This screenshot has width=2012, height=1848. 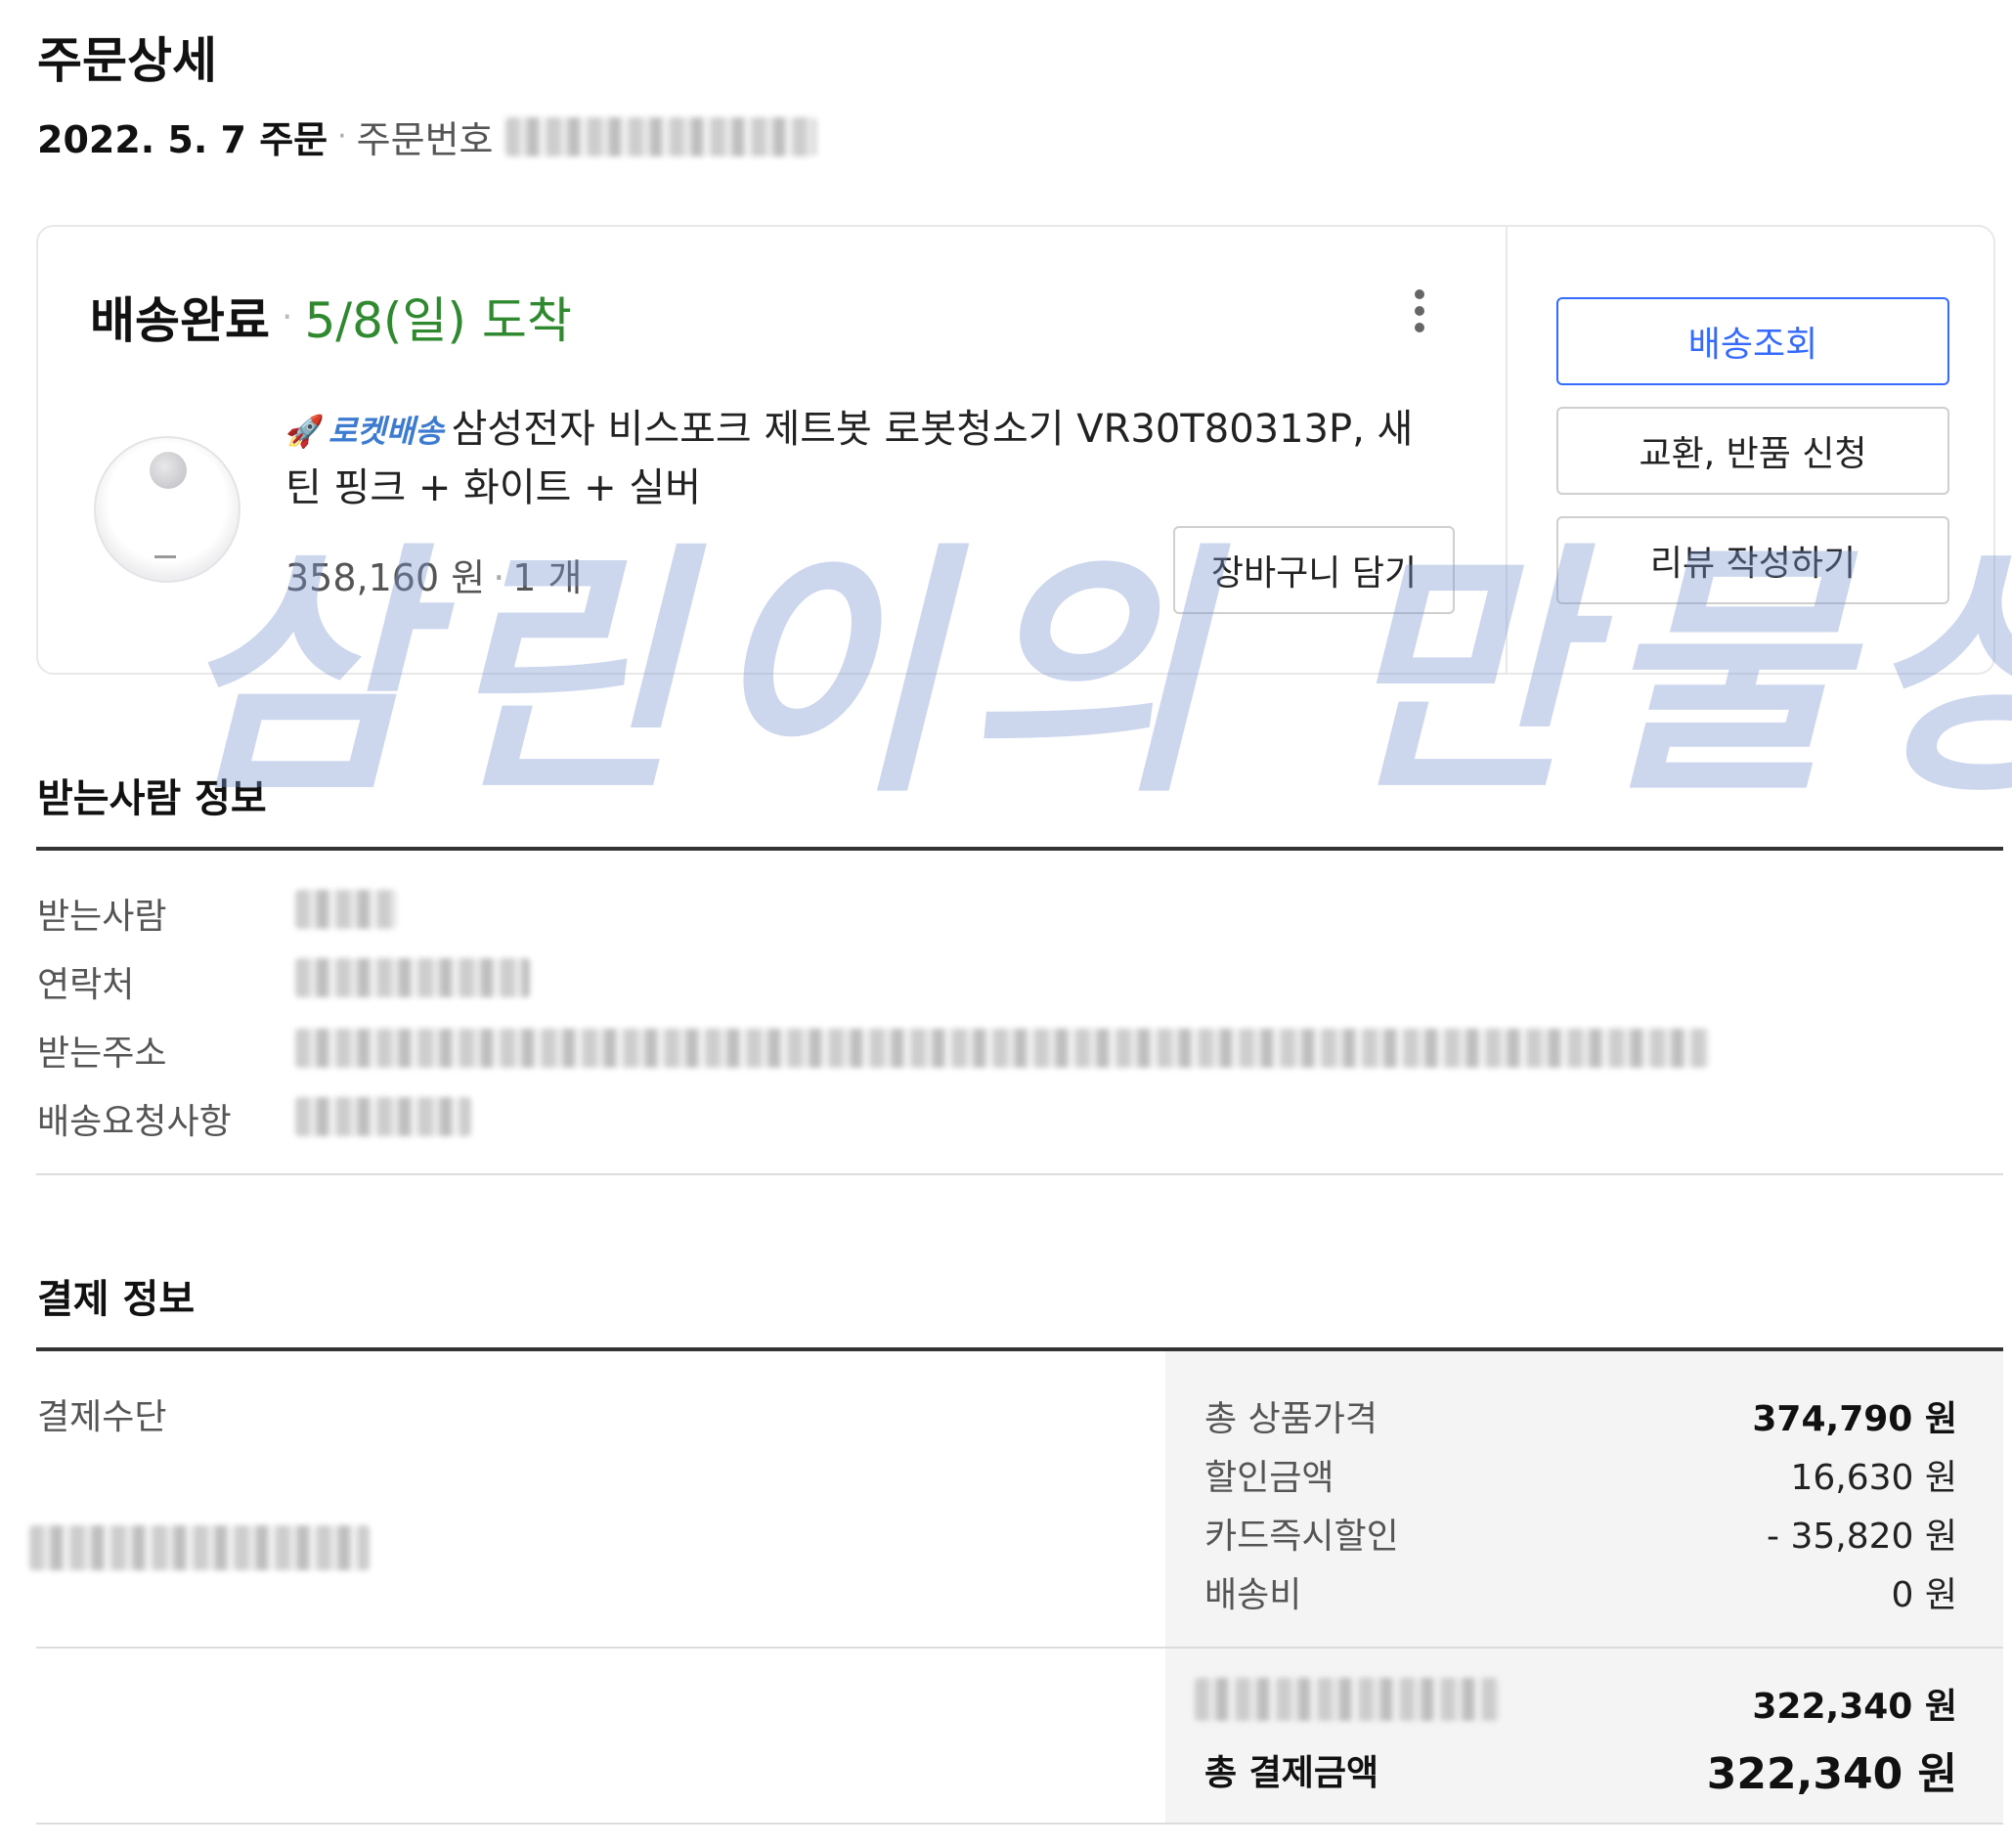 What do you see at coordinates (1924, 1595) in the screenshot?
I see `shipping-fee-value: 0 원` at bounding box center [1924, 1595].